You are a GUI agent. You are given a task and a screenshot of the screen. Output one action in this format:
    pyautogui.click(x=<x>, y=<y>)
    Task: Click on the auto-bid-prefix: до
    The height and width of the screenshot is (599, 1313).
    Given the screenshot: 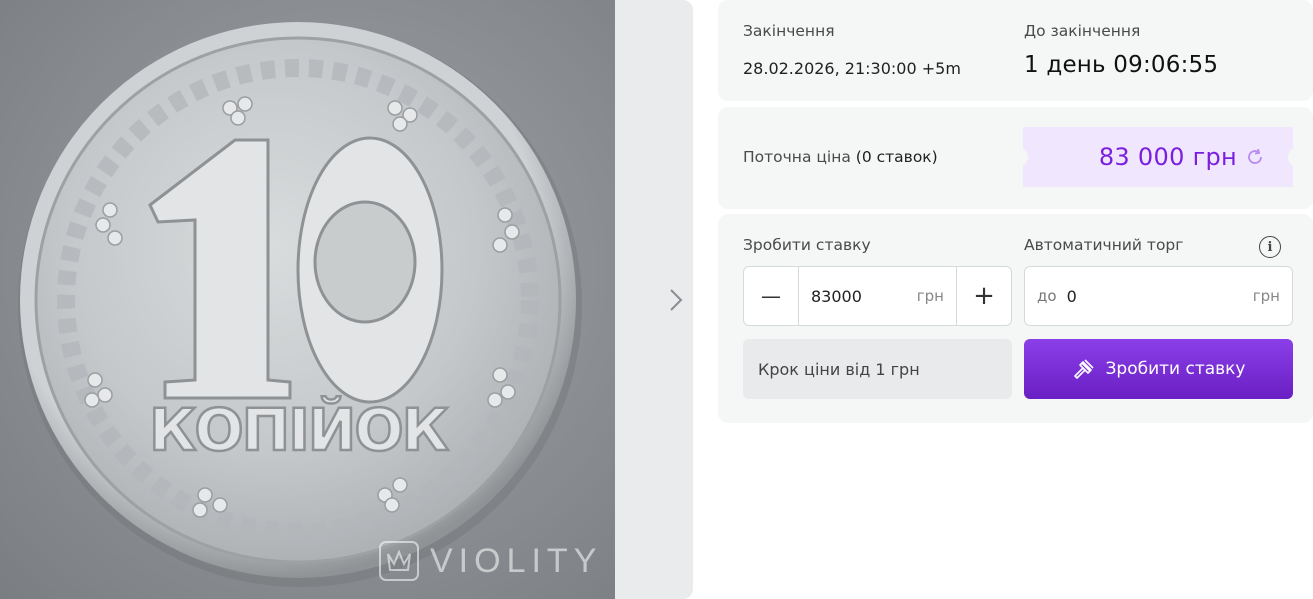 What is the action you would take?
    pyautogui.click(x=1047, y=296)
    